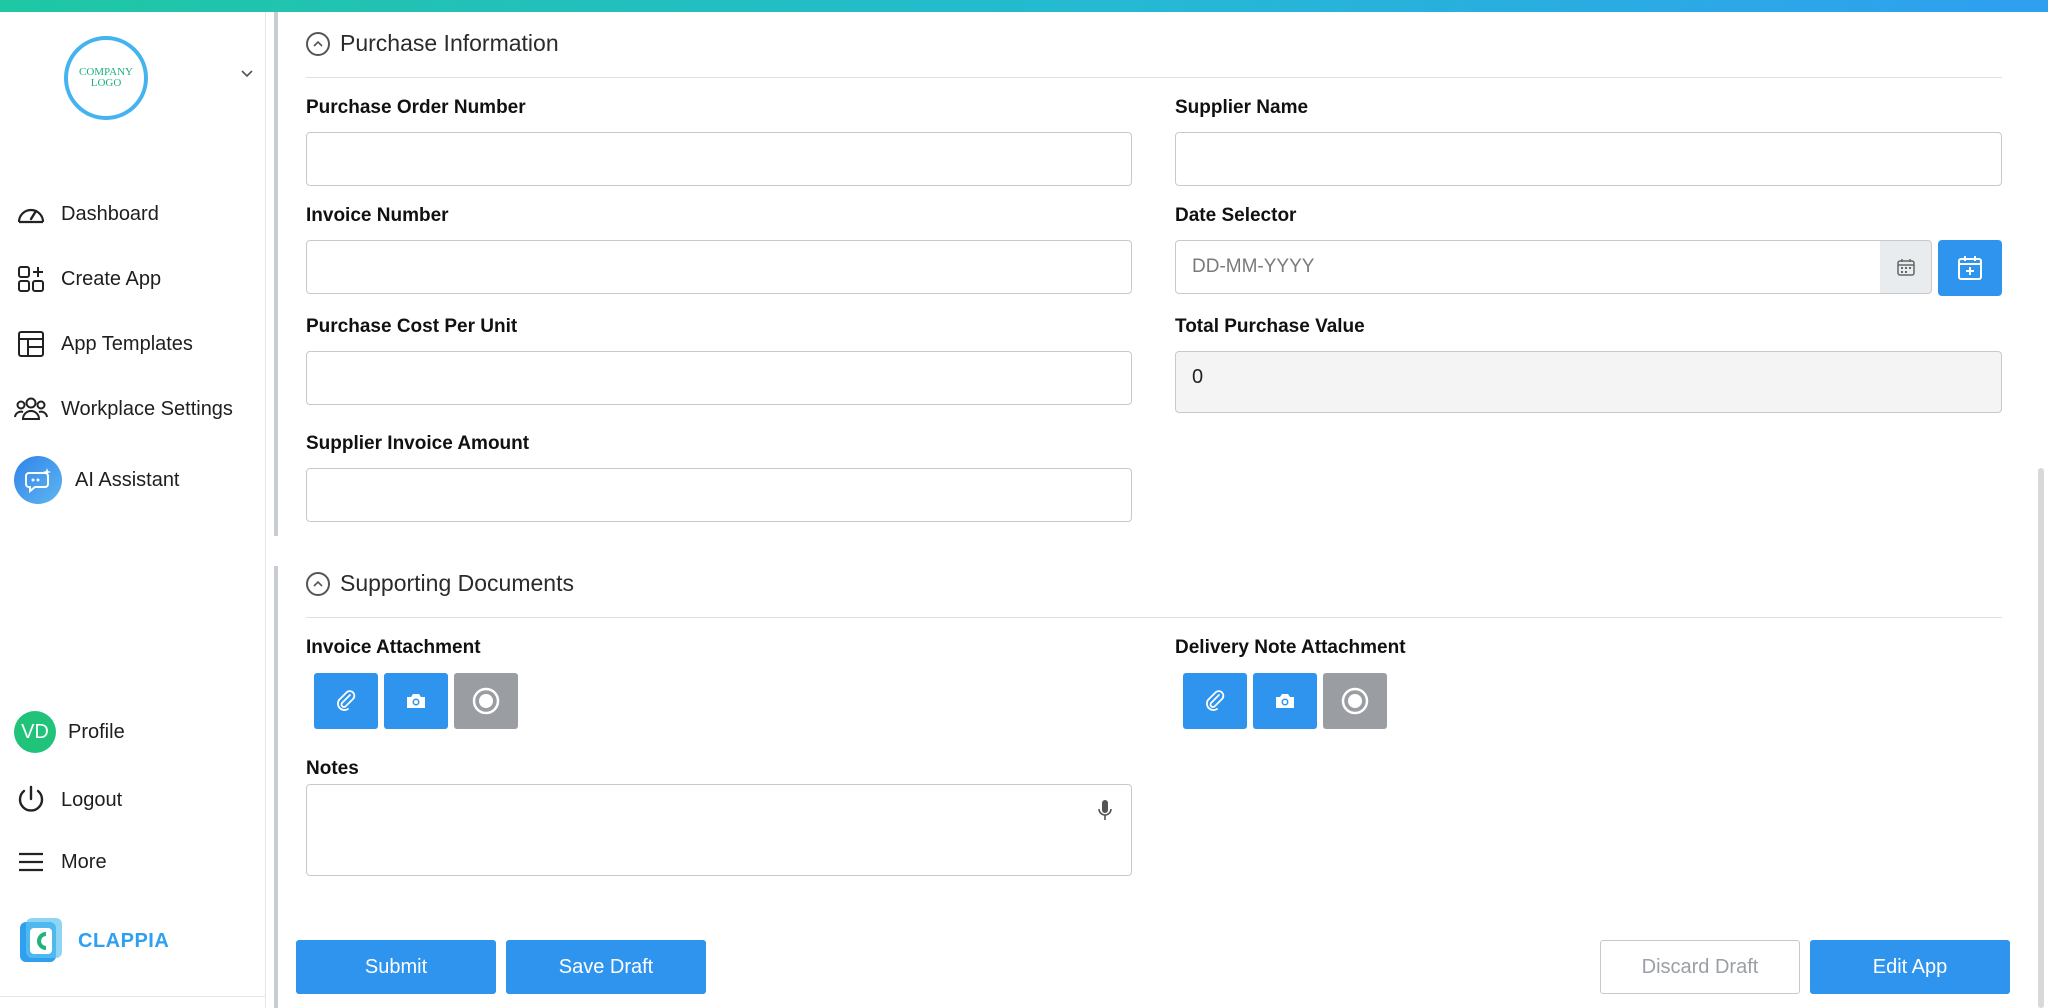  Describe the element at coordinates (1290, 647) in the screenshot. I see `field-label: Delivery Note Attachment` at that location.